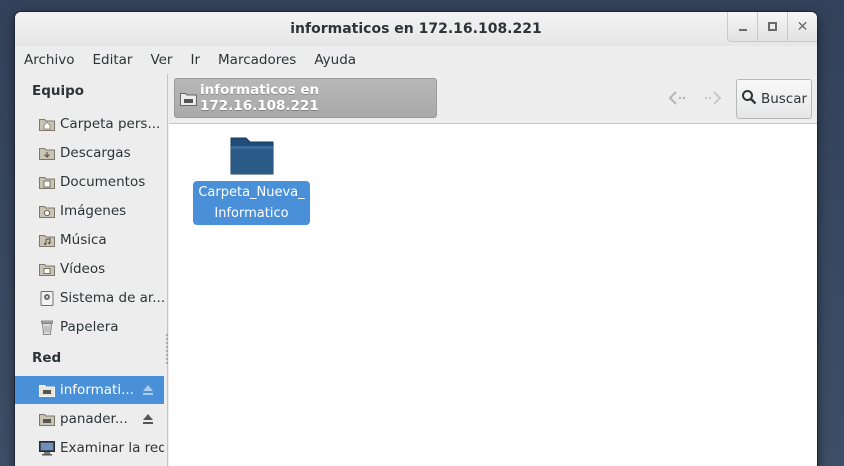  What do you see at coordinates (47, 124) in the screenshot?
I see `home-folder-icon` at bounding box center [47, 124].